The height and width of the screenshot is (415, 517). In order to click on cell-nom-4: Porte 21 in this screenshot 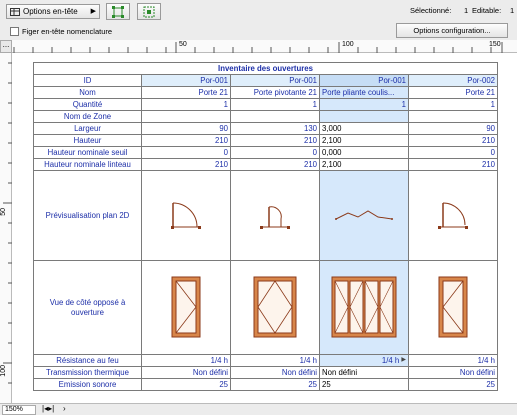, I will do `click(453, 92)`.